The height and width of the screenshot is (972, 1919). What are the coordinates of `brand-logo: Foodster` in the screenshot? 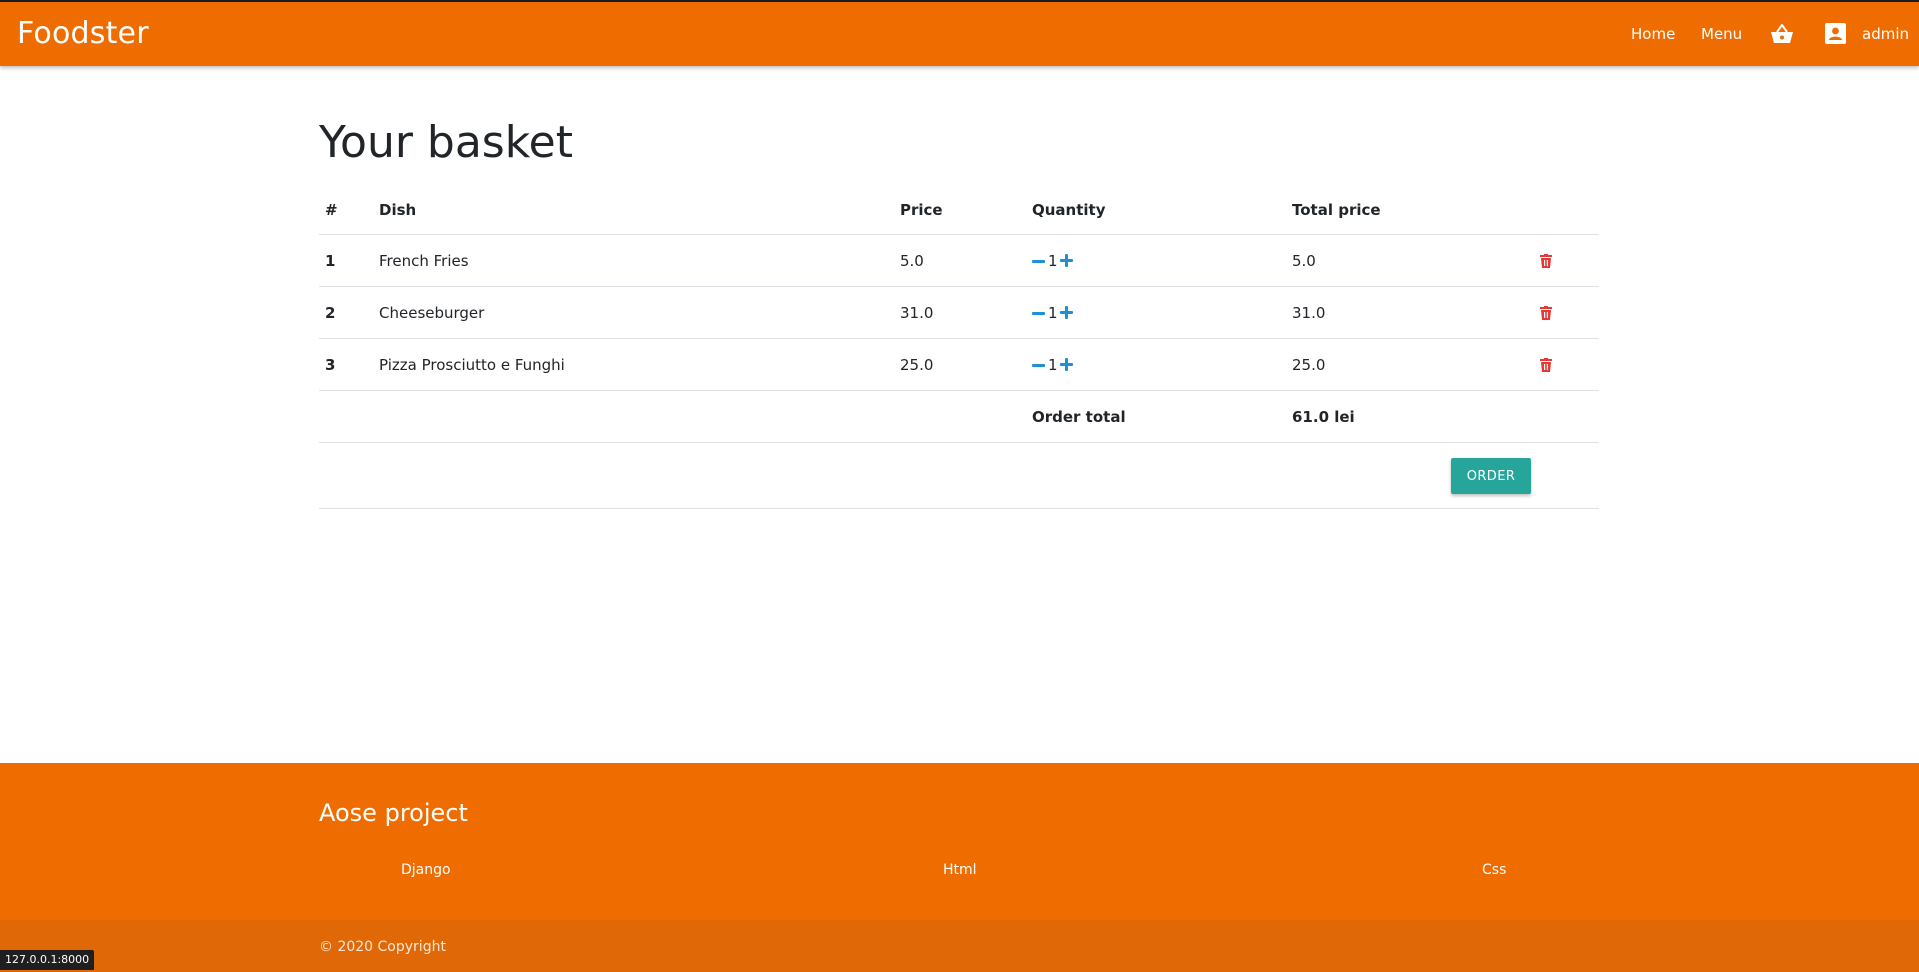 It's located at (83, 33).